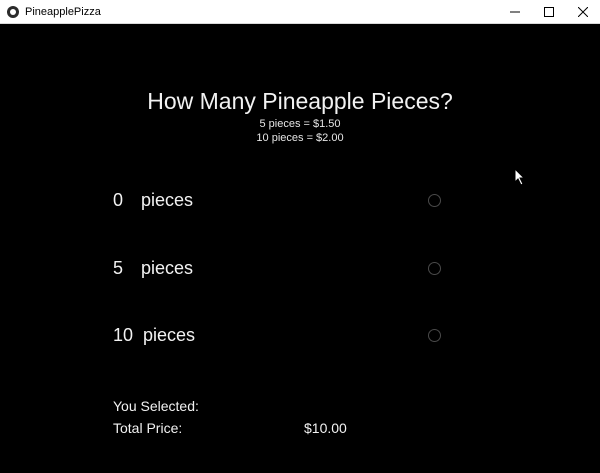 This screenshot has height=473, width=600. What do you see at coordinates (434, 200) in the screenshot?
I see `option-0-radio` at bounding box center [434, 200].